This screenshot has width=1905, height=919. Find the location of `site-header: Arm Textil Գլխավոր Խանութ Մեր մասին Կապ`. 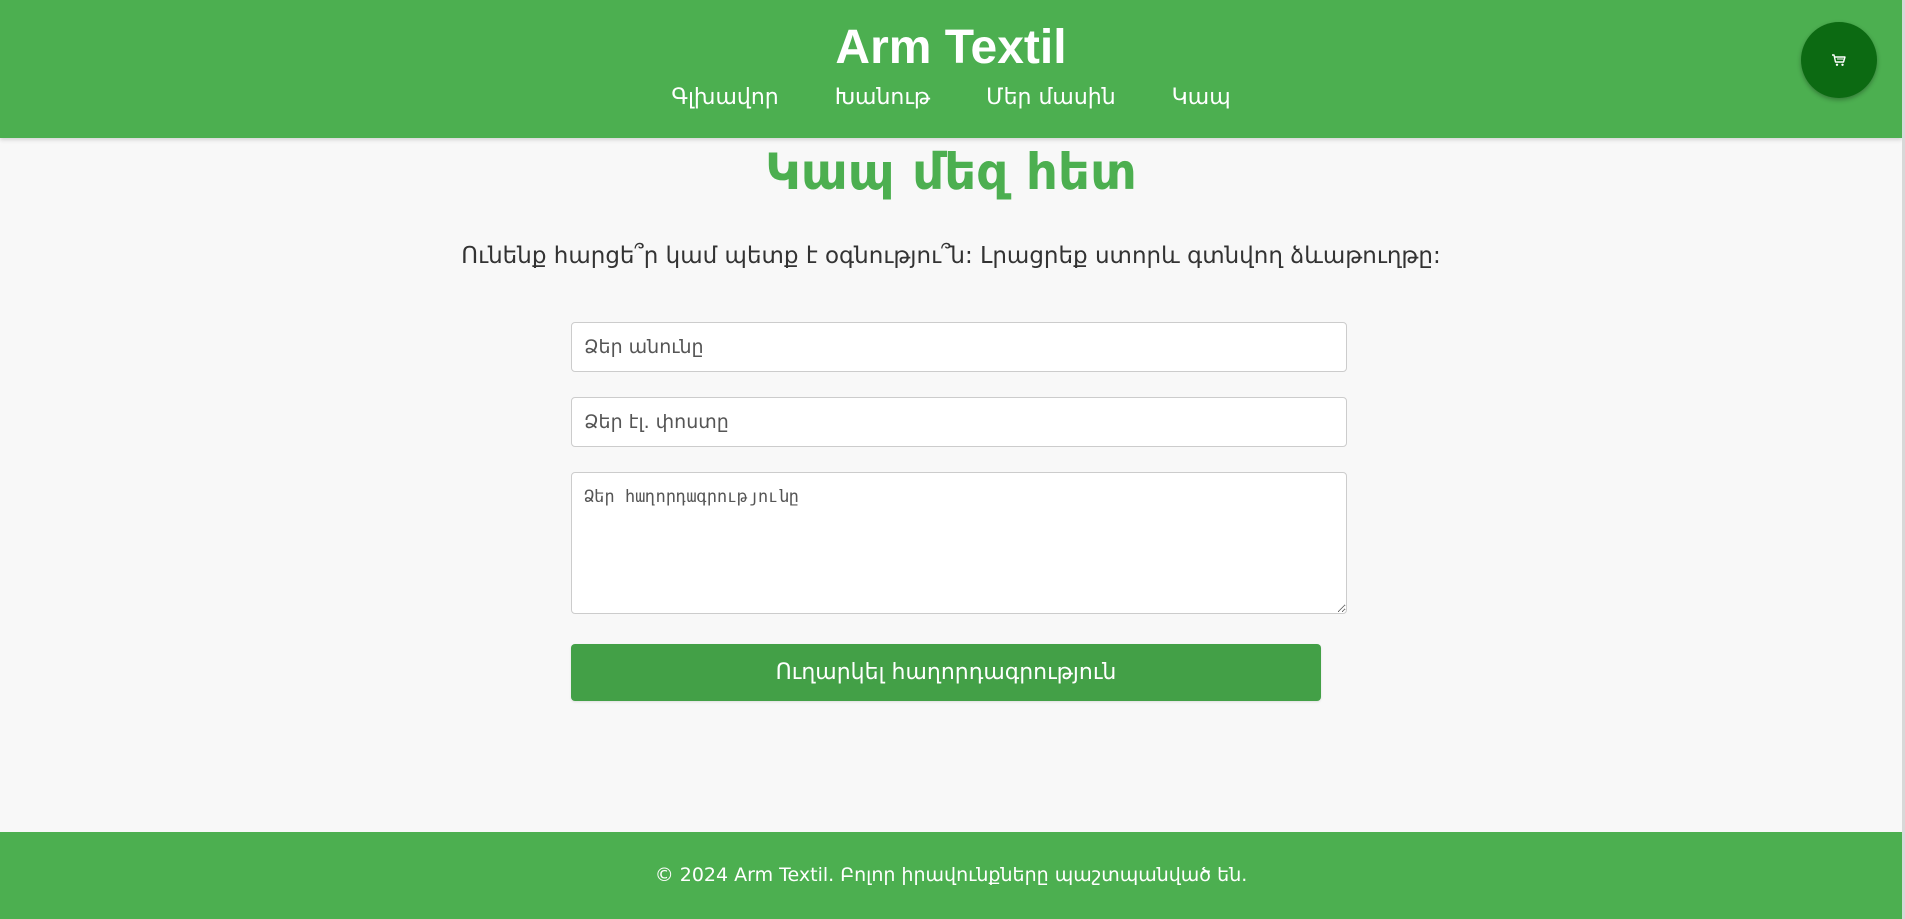

site-header: Arm Textil Գլխավոր Խանութ Մեր մասին Կապ is located at coordinates (951, 69).